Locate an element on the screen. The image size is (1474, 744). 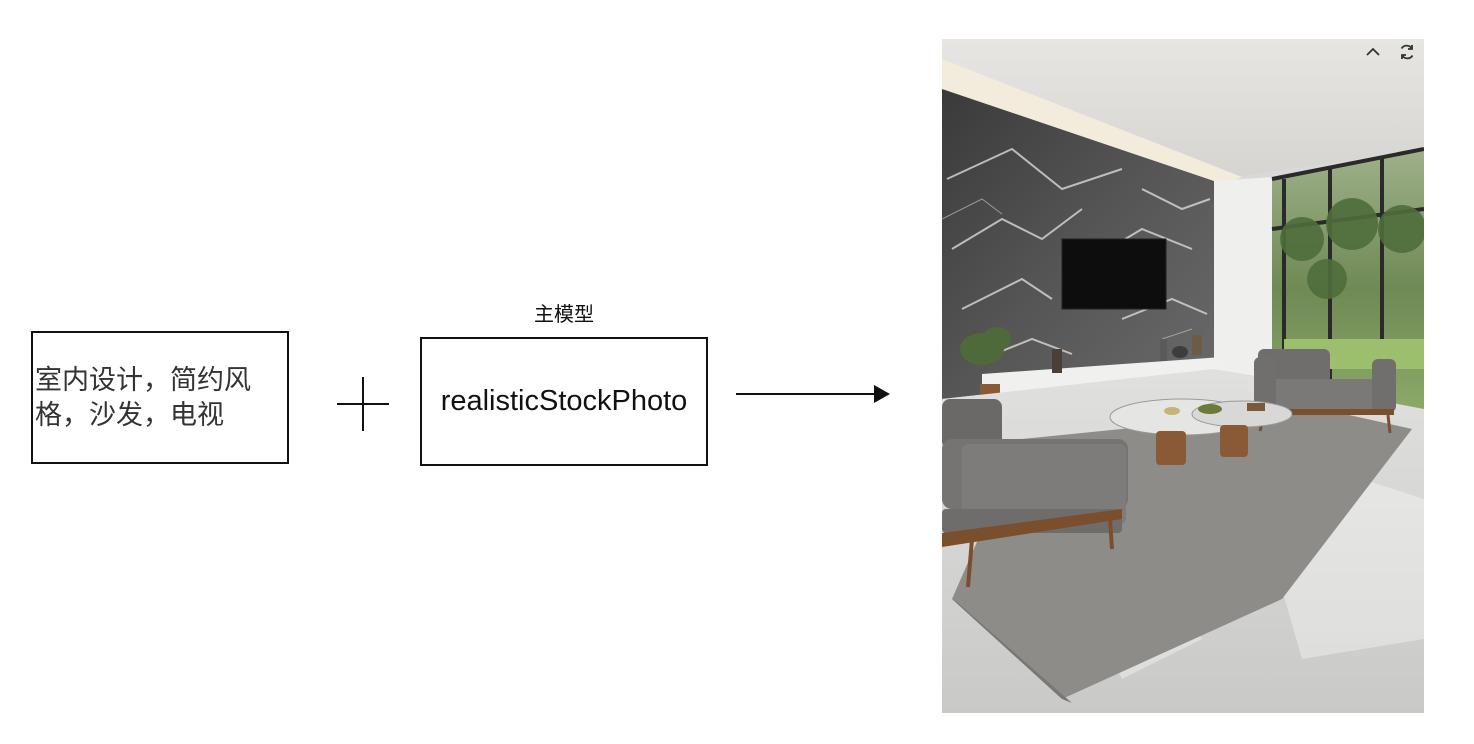
plus-icon is located at coordinates (363, 404).